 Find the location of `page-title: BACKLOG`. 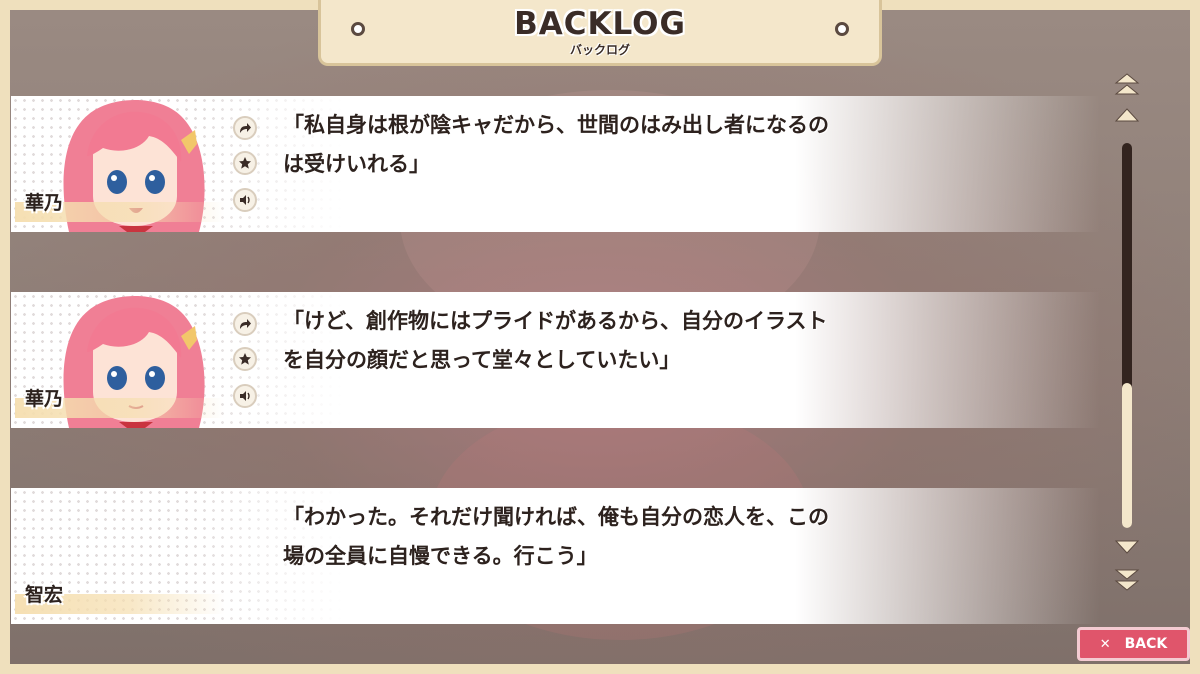

page-title: BACKLOG is located at coordinates (600, 24).